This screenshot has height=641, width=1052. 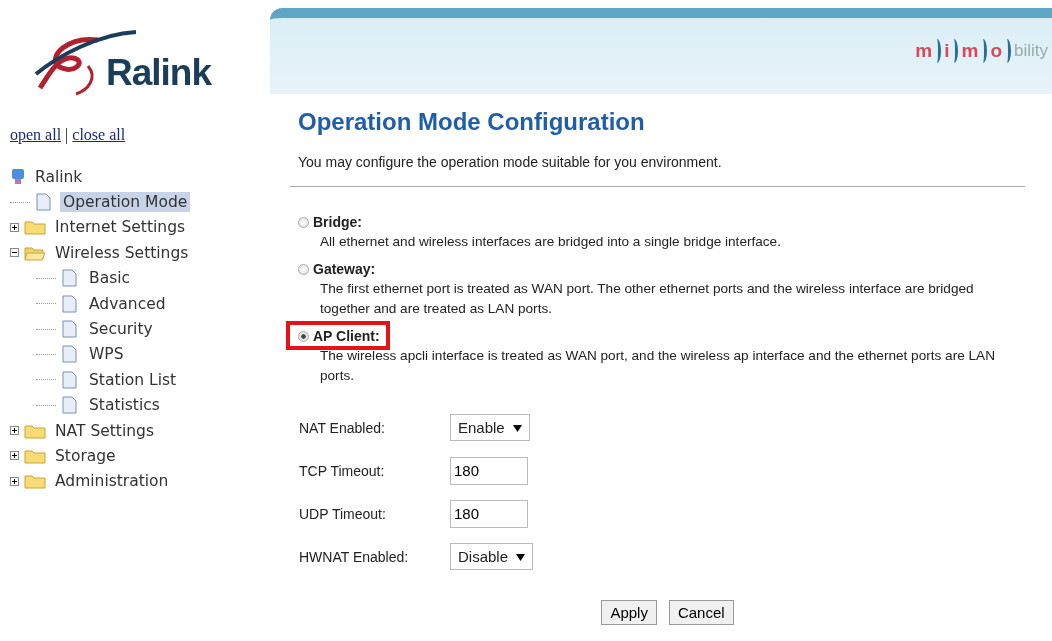 I want to click on field-label: HWNAT Enabled:, so click(x=354, y=556).